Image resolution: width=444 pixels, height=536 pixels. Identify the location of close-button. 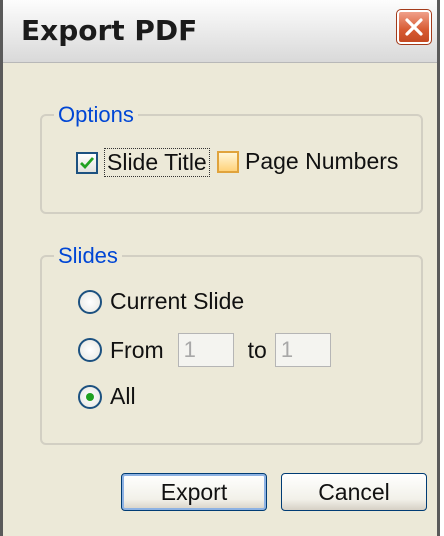
(414, 27).